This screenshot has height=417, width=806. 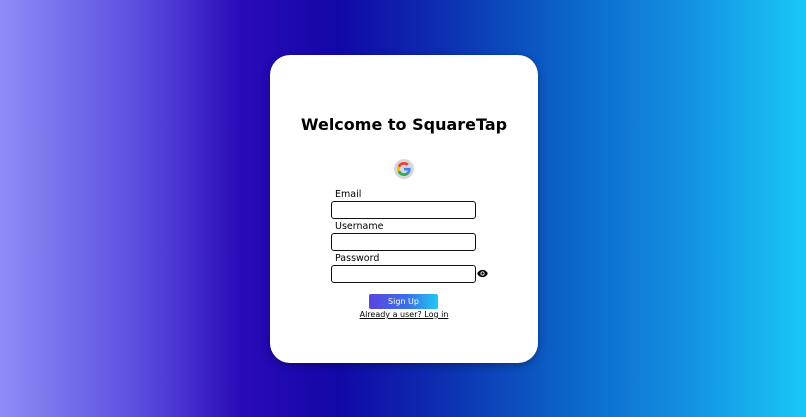 I want to click on email-label: Email, so click(x=348, y=194).